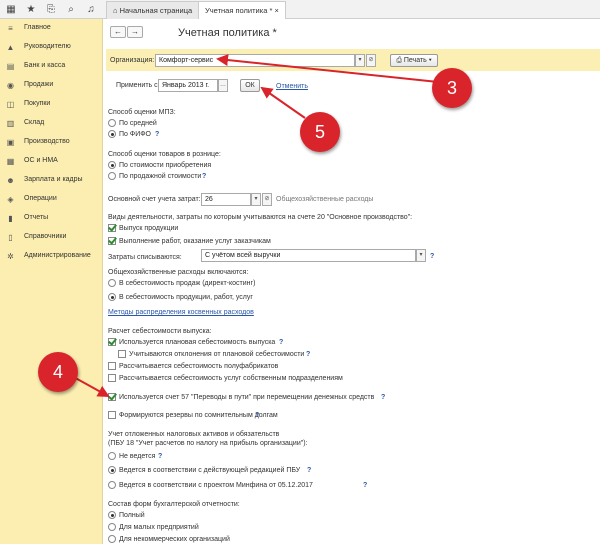 The height and width of the screenshot is (544, 600). I want to click on marker-3: 3, so click(452, 88).